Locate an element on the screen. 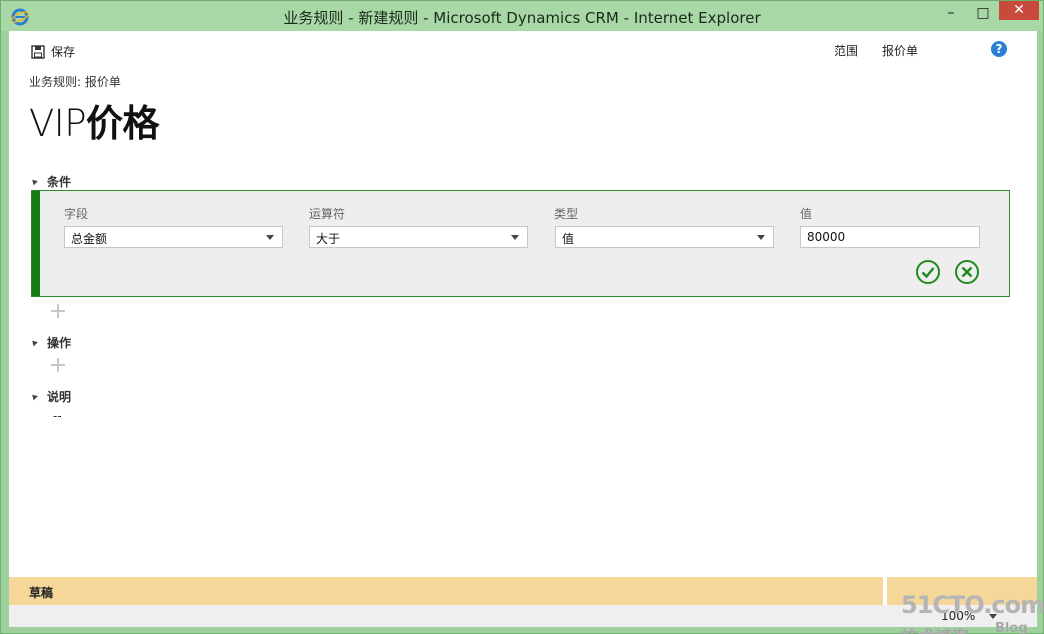 This screenshot has width=1044, height=634. status-state: 草稿 is located at coordinates (41, 593).